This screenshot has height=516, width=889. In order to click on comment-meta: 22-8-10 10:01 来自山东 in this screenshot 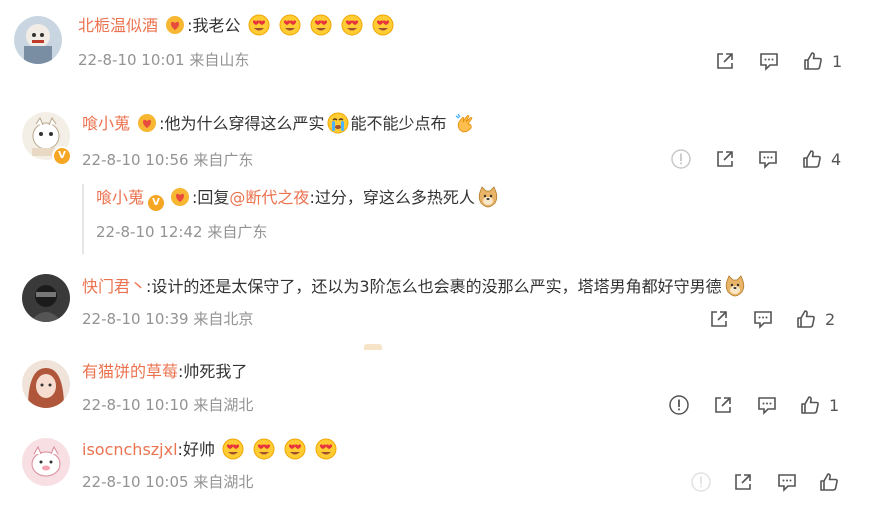, I will do `click(163, 60)`.